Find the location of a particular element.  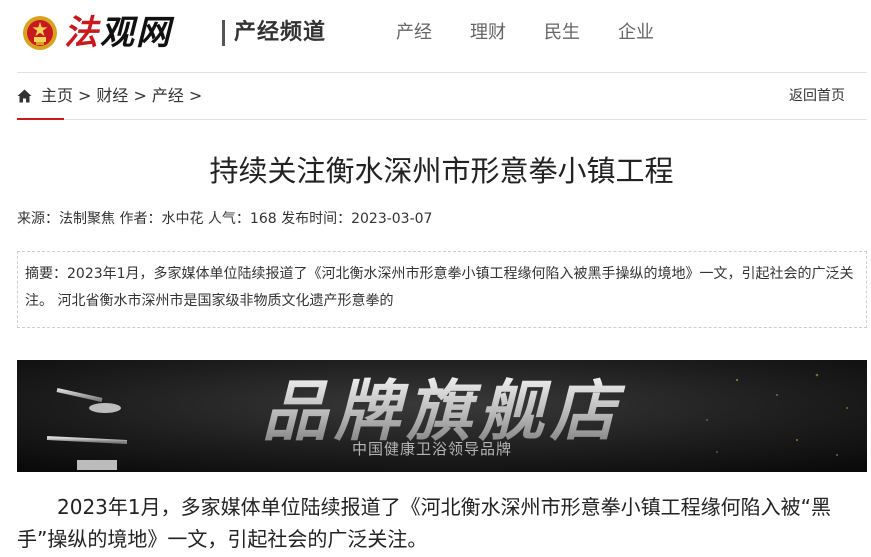

header-divider is located at coordinates (442, 72).